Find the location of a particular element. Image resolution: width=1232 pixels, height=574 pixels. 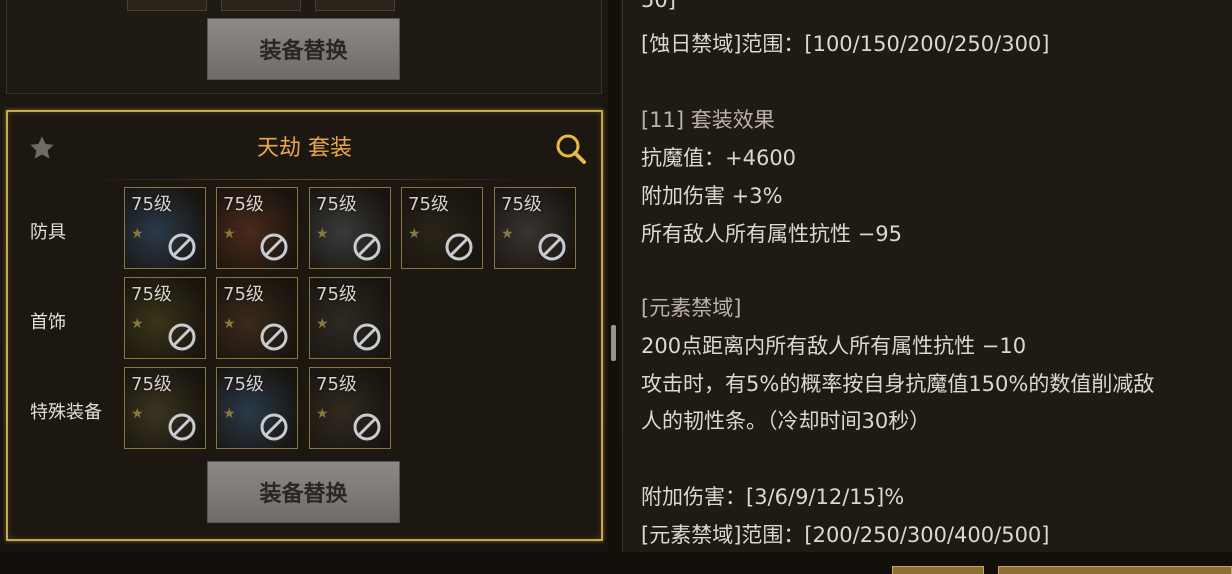

title-divider is located at coordinates (308, 179).